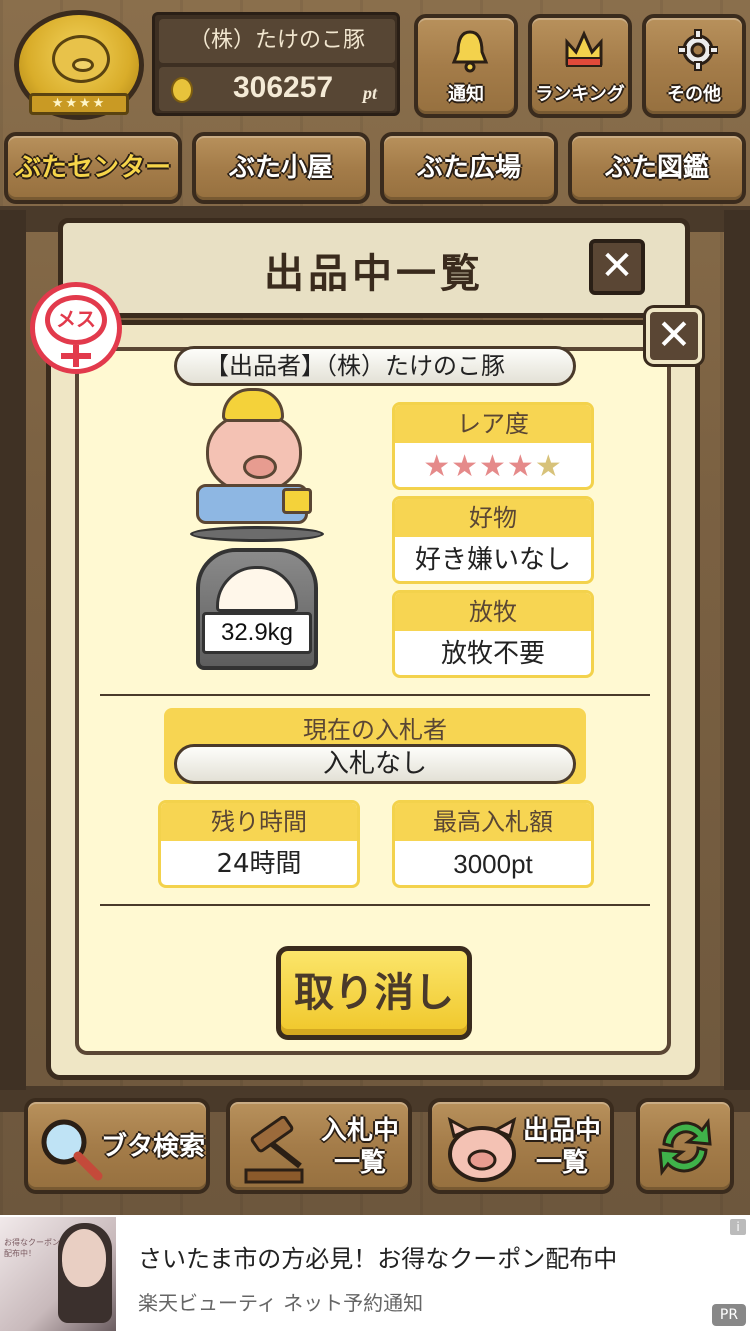 The height and width of the screenshot is (1334, 750). Describe the element at coordinates (548, 466) in the screenshot. I see `rarity-stars-empty: ★` at that location.